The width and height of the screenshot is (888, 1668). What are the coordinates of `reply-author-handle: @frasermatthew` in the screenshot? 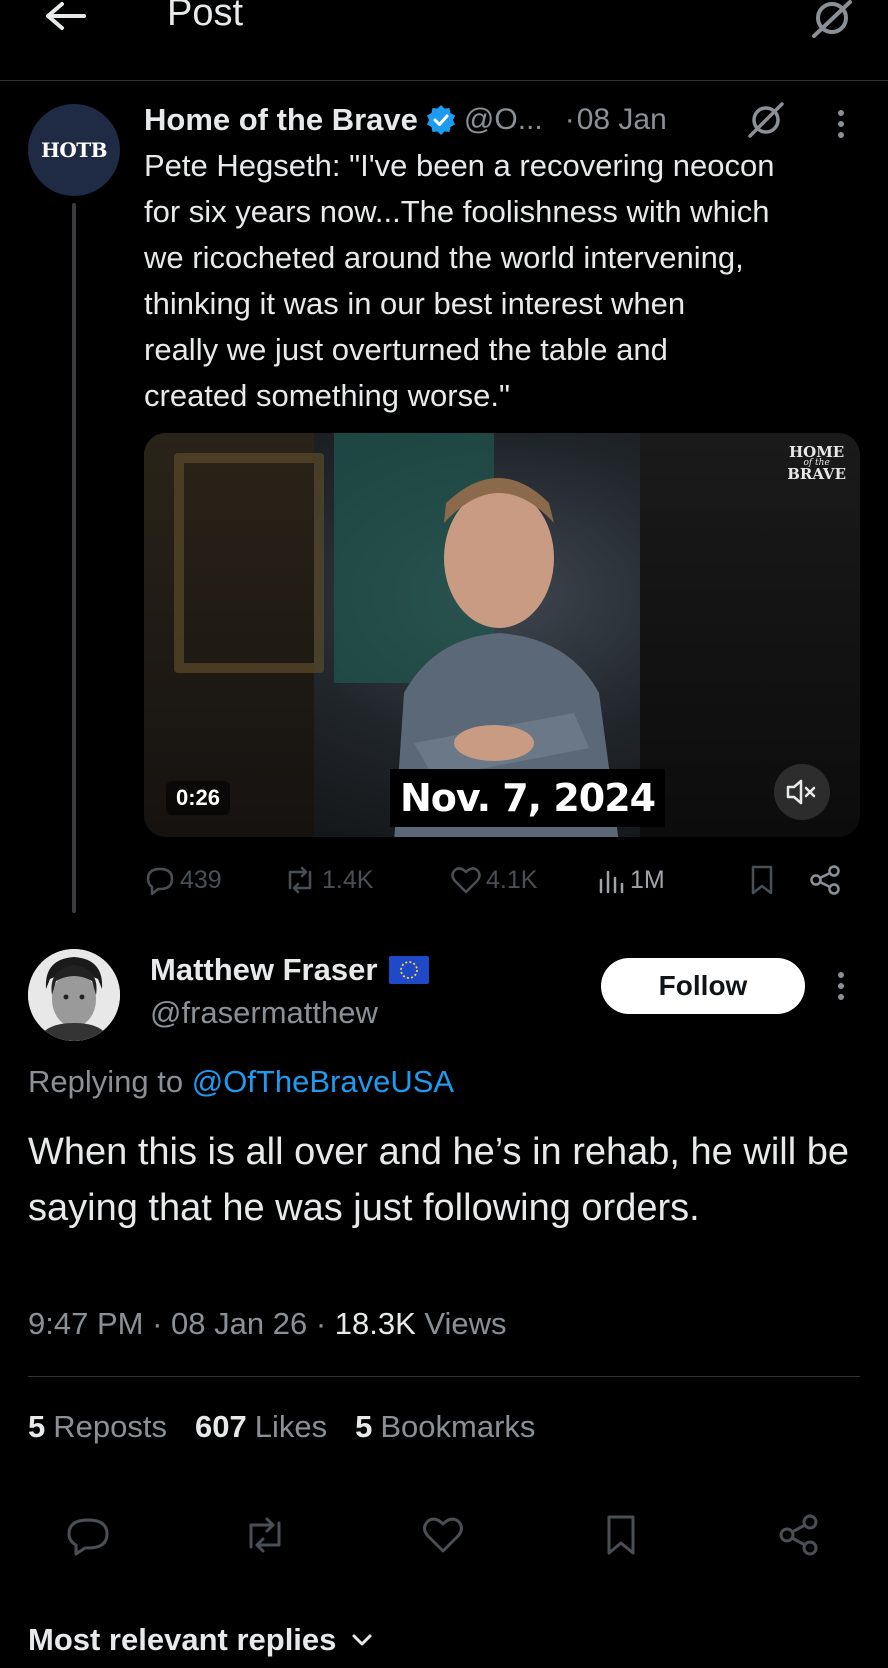 It's located at (264, 1013).